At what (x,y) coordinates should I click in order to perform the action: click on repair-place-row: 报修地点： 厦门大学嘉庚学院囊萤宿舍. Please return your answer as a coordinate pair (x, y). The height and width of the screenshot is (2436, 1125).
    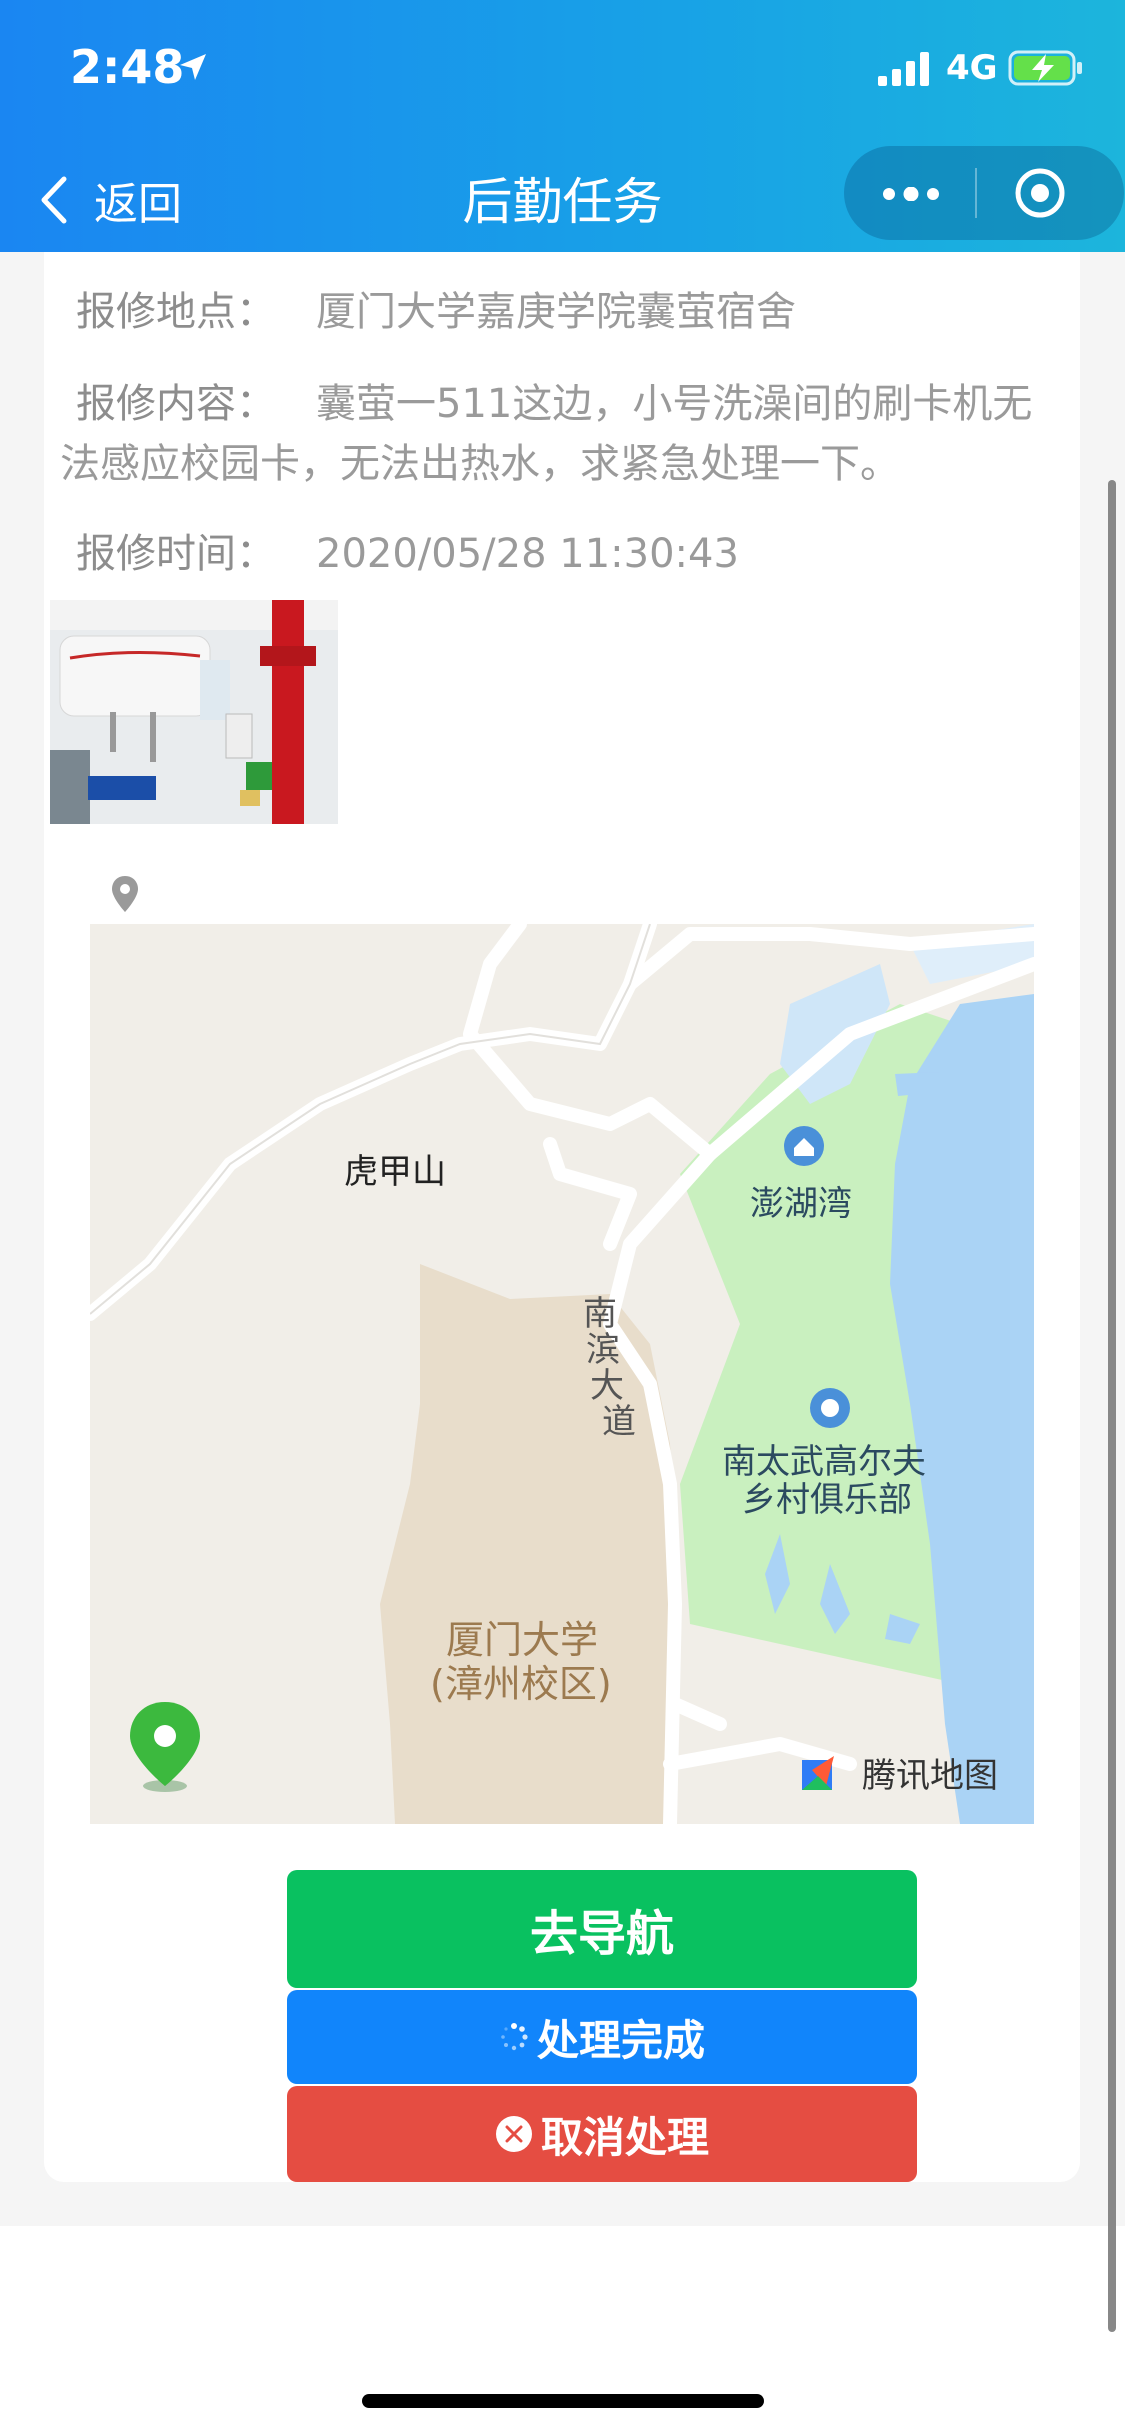
    Looking at the image, I should click on (436, 312).